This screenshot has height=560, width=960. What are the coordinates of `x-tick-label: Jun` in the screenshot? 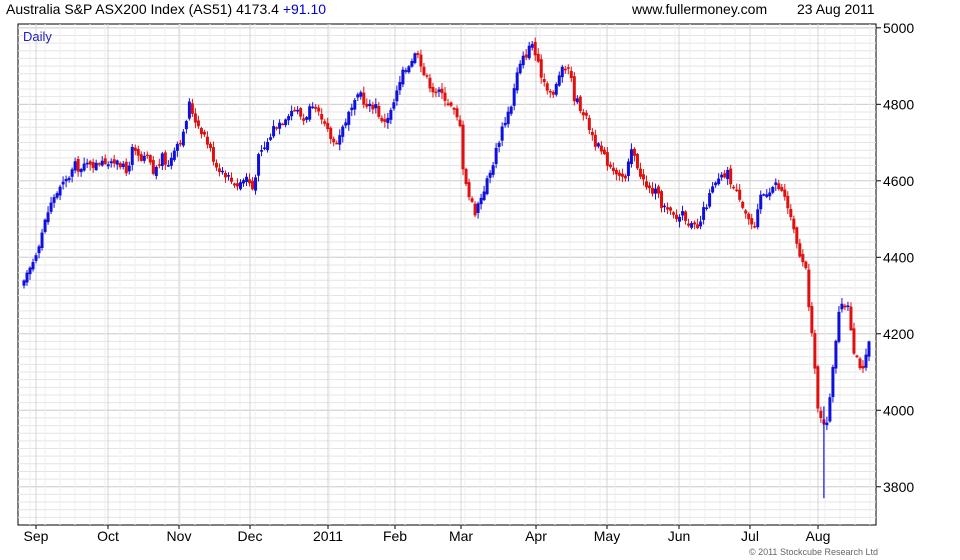 It's located at (679, 536).